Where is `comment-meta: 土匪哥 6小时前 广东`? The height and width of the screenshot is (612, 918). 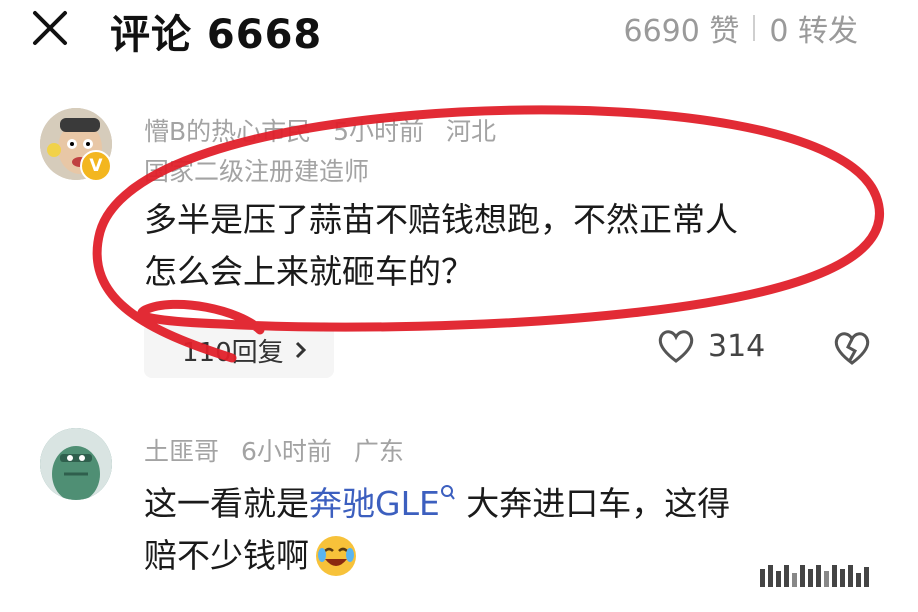 comment-meta: 土匪哥 6小时前 广东 is located at coordinates (281, 450).